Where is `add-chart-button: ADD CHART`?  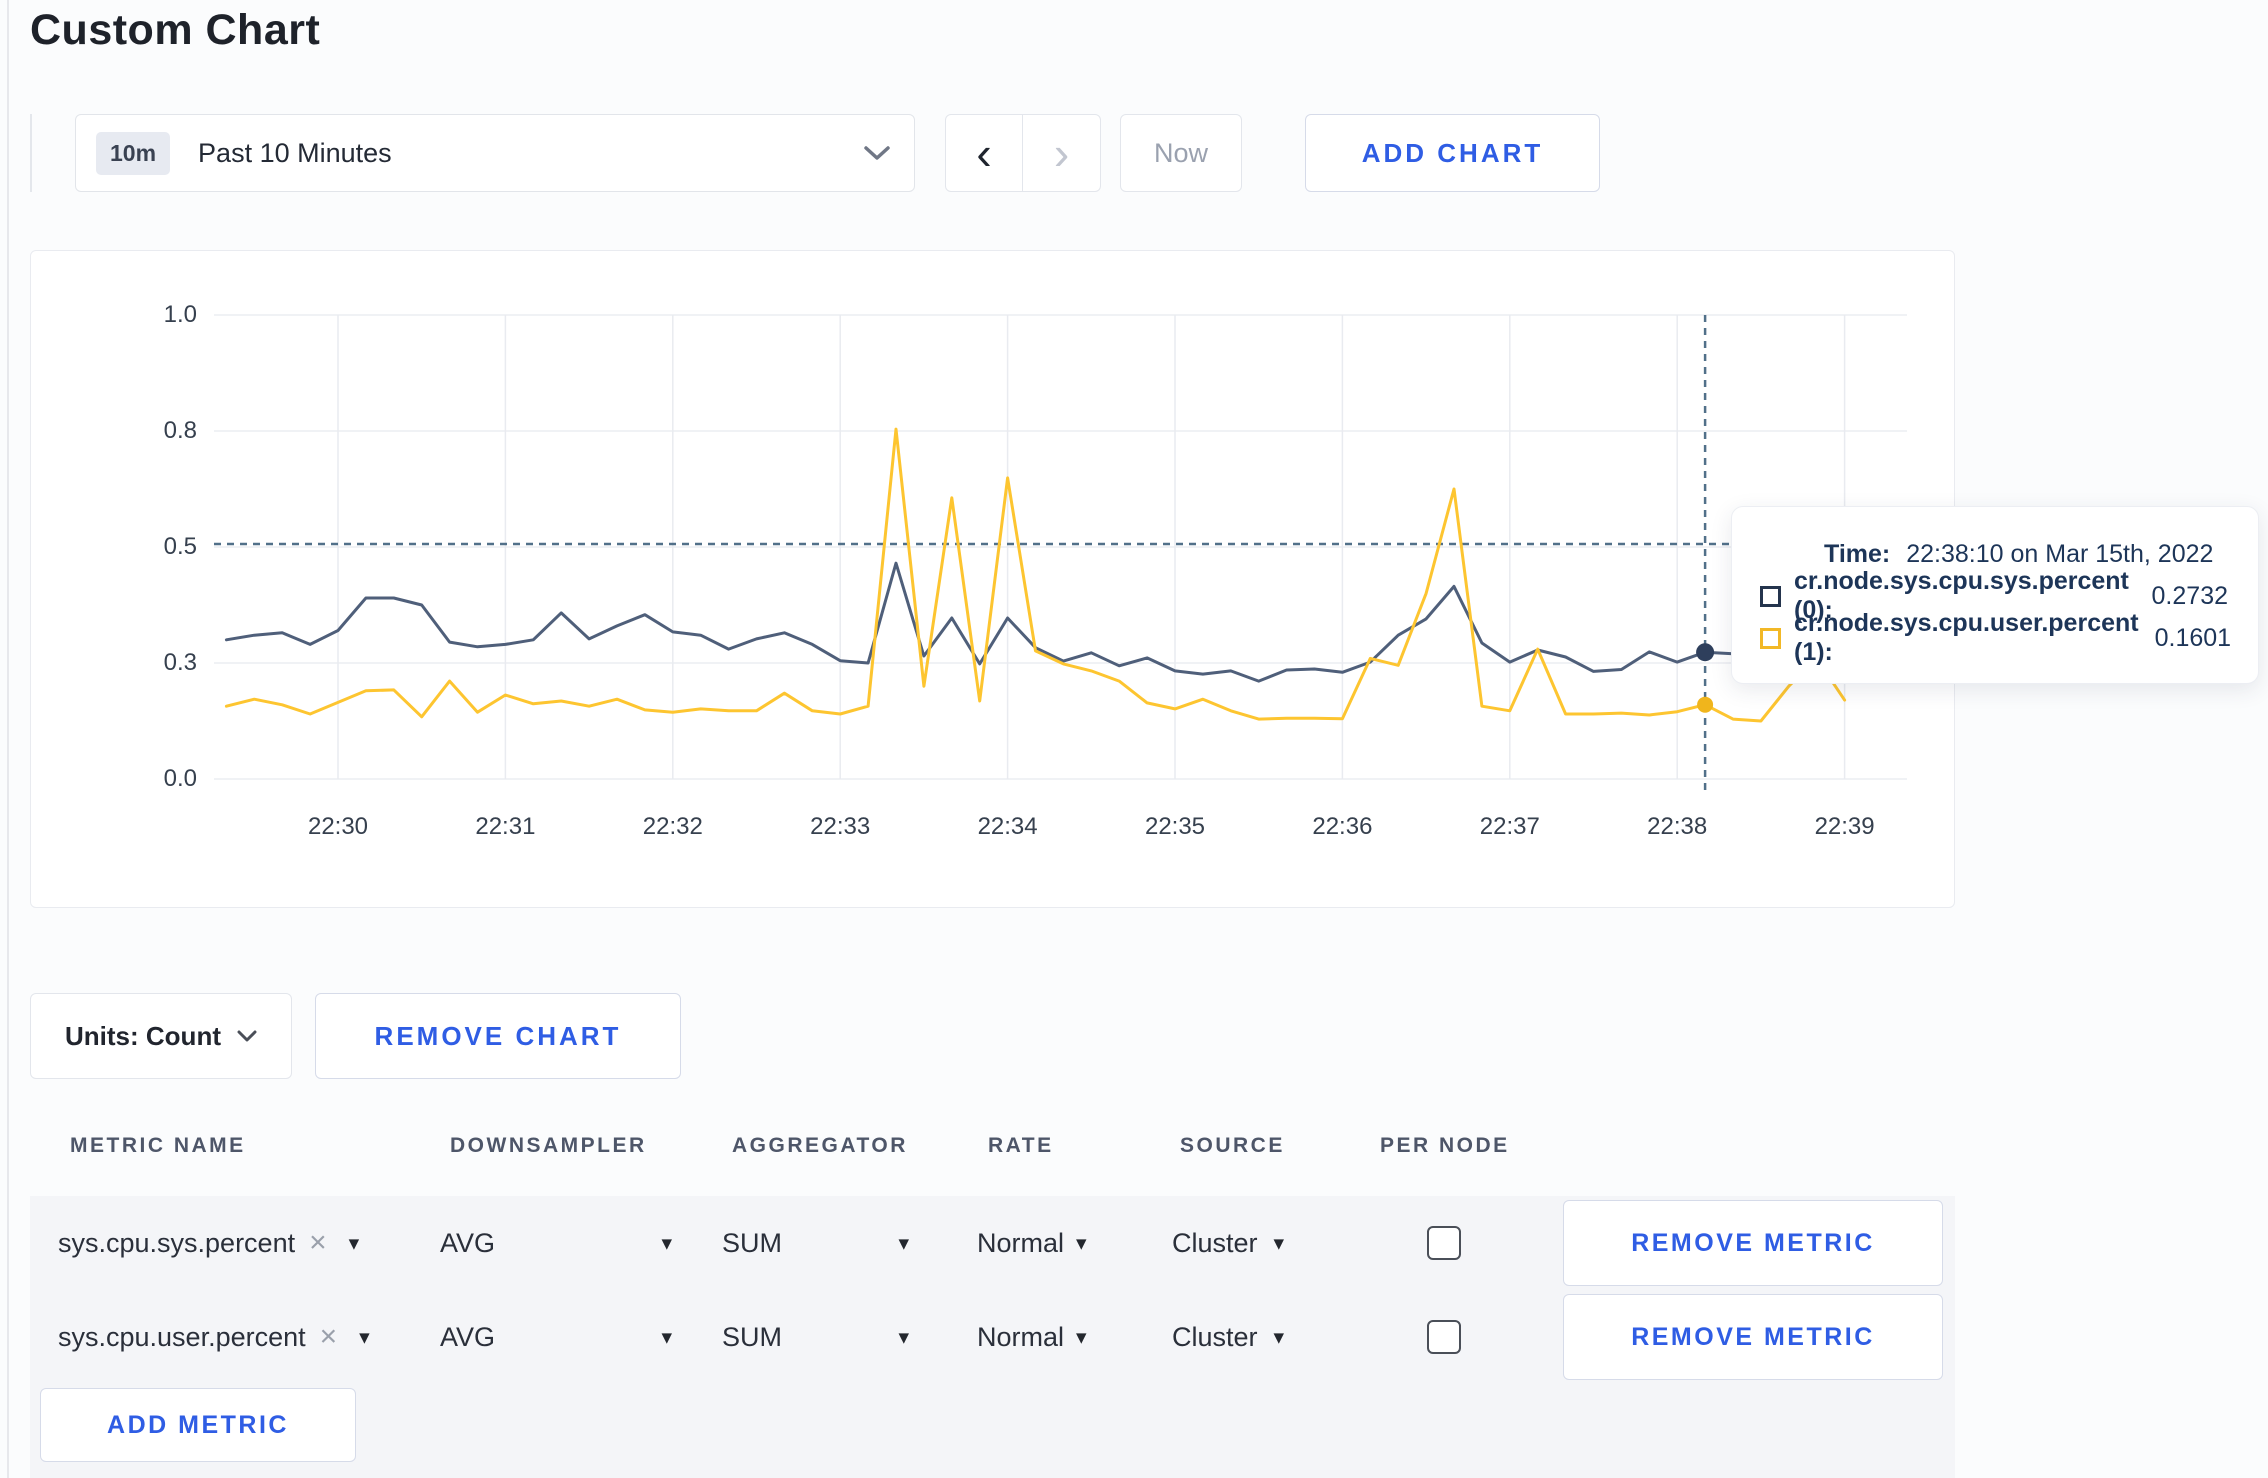
add-chart-button: ADD CHART is located at coordinates (1452, 153).